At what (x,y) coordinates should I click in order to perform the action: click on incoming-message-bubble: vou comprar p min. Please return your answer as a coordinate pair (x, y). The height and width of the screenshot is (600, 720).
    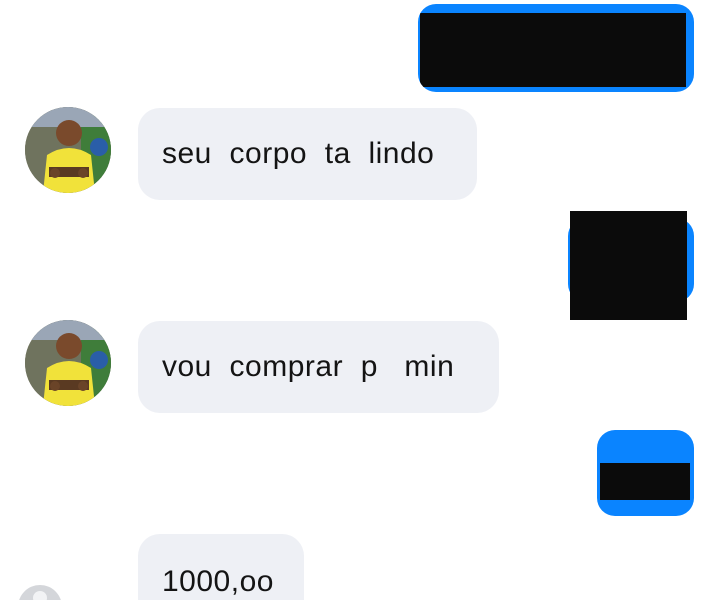
    Looking at the image, I should click on (318, 367).